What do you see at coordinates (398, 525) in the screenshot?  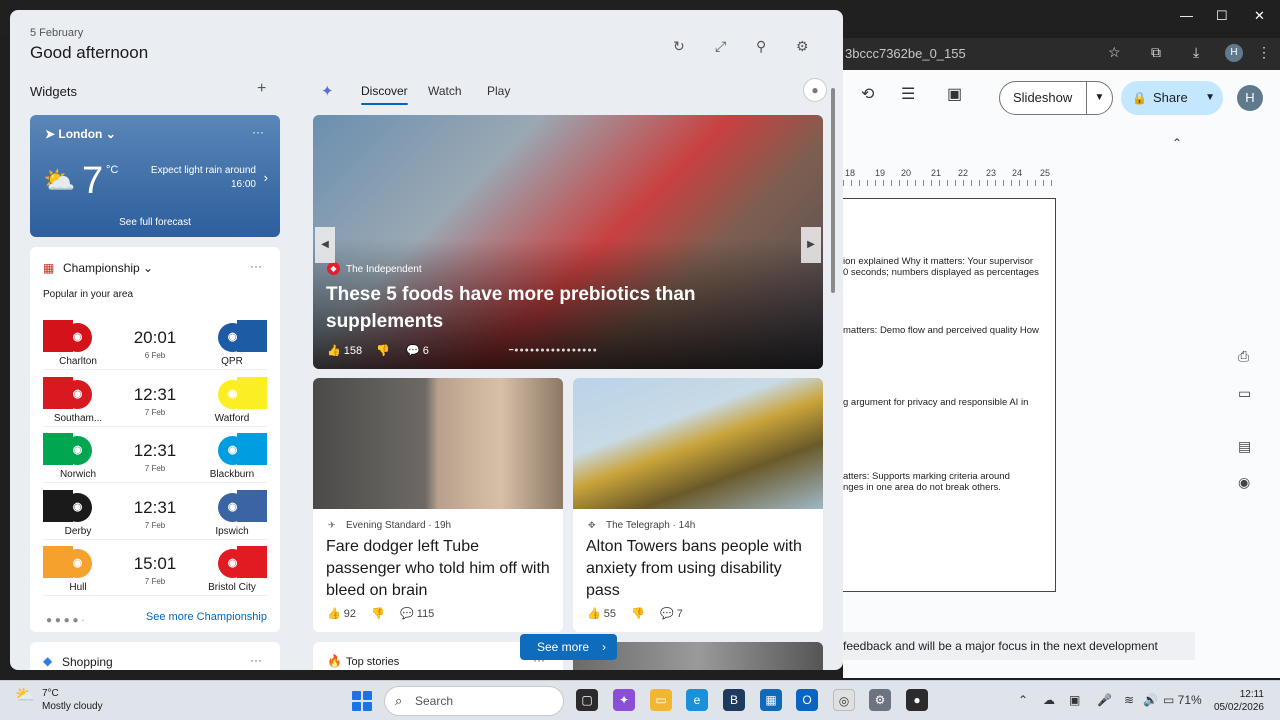 I see `news-card-source: Evening Standard · 19h` at bounding box center [398, 525].